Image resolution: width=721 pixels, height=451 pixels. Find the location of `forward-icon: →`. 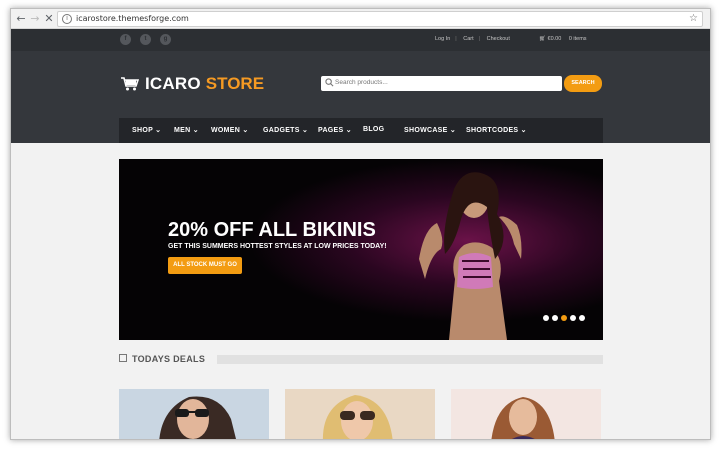

forward-icon: → is located at coordinates (35, 19).